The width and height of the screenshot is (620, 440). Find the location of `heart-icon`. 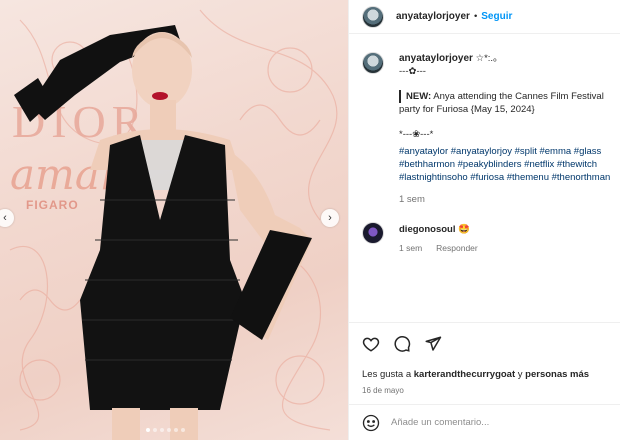

heart-icon is located at coordinates (371, 344).